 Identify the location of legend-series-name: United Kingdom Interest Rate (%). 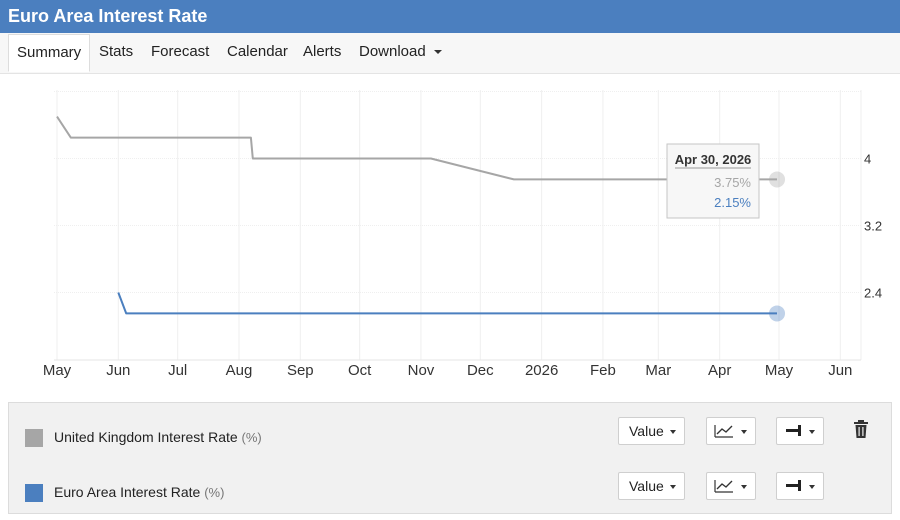
(158, 437).